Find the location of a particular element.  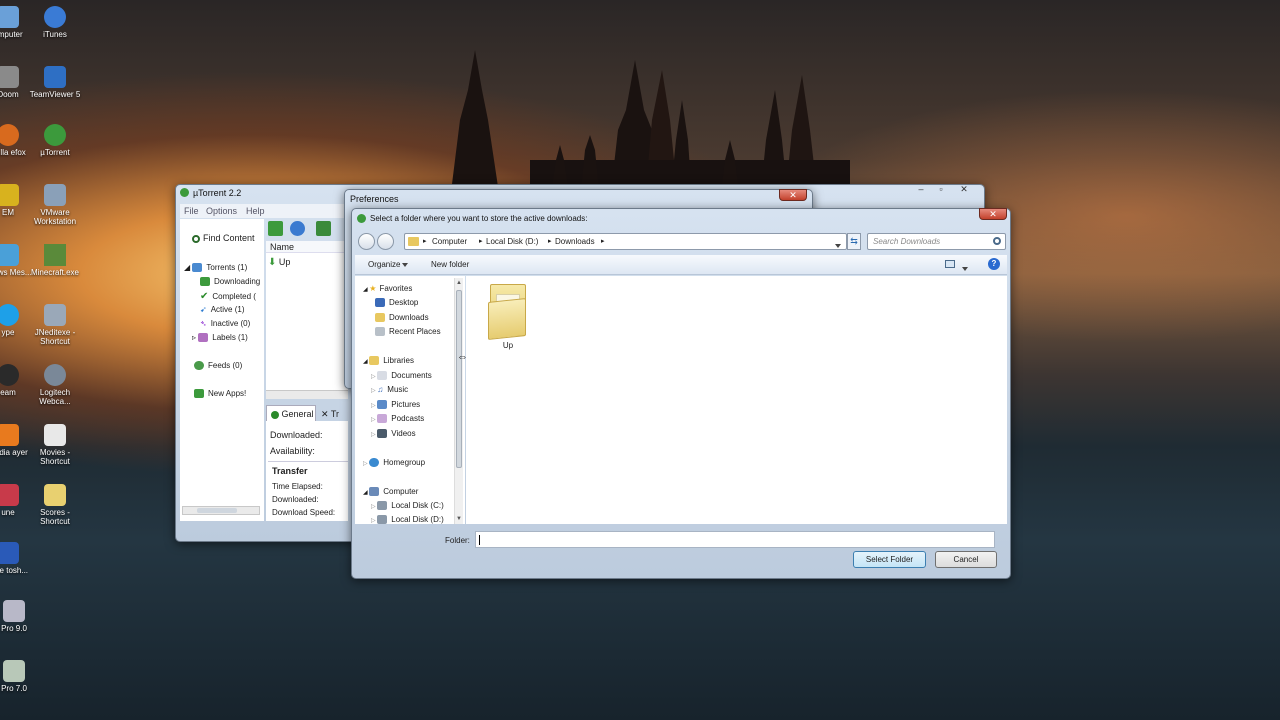

desktop-icon-pro9: Pro 9.0 is located at coordinates (22, 616).